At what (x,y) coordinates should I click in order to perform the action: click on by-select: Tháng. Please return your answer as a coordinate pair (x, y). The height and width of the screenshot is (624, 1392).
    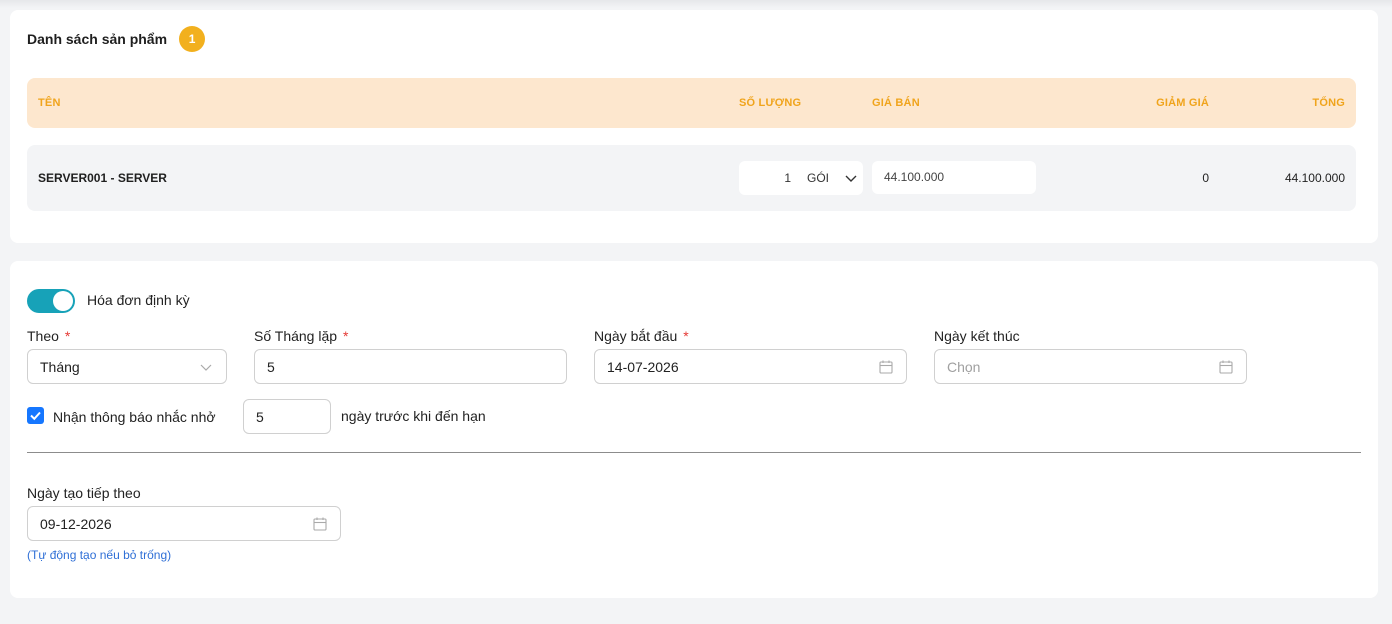
    Looking at the image, I should click on (127, 366).